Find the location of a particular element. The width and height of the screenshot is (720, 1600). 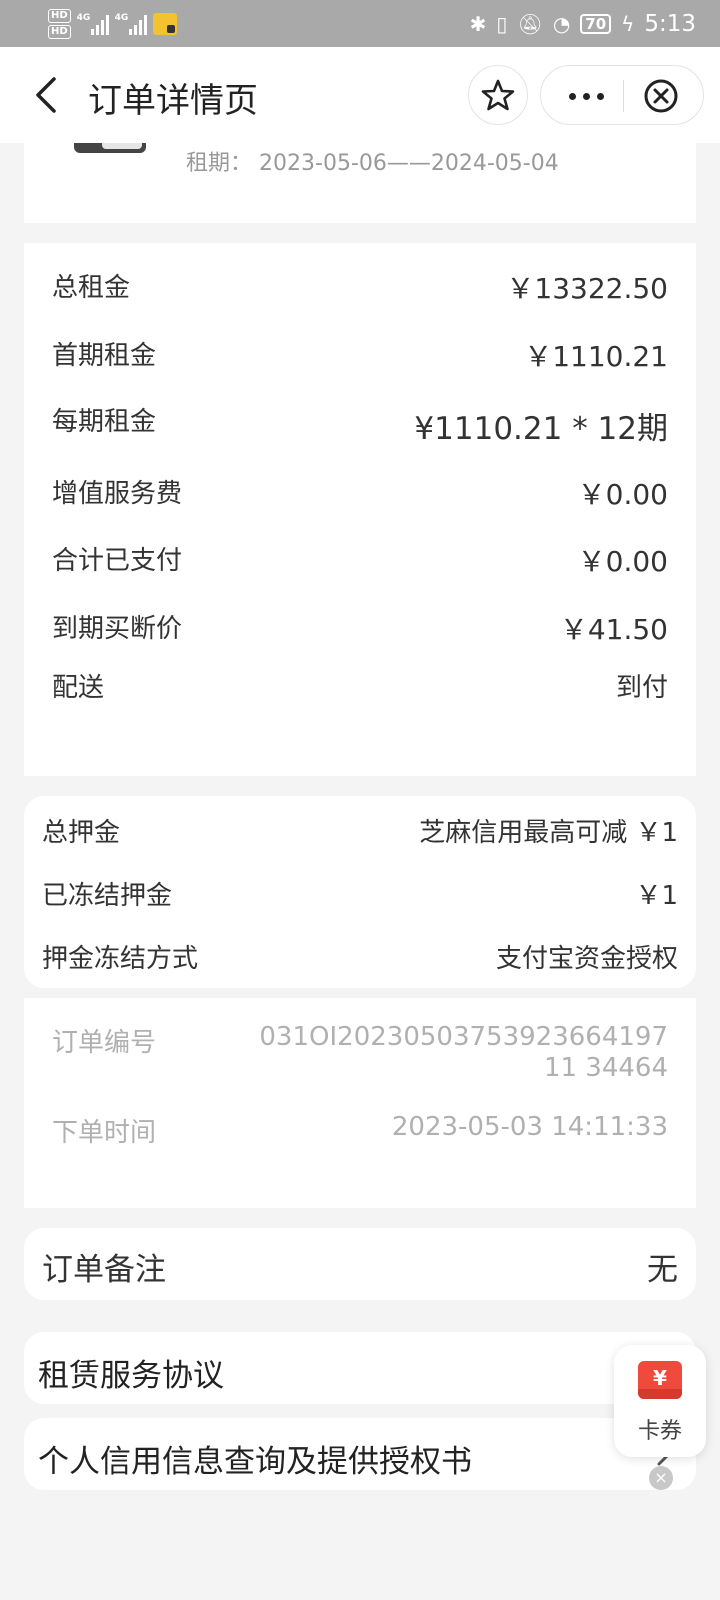

lease-period: 租期： 2023-05-06——2024-05-04 is located at coordinates (372, 161).